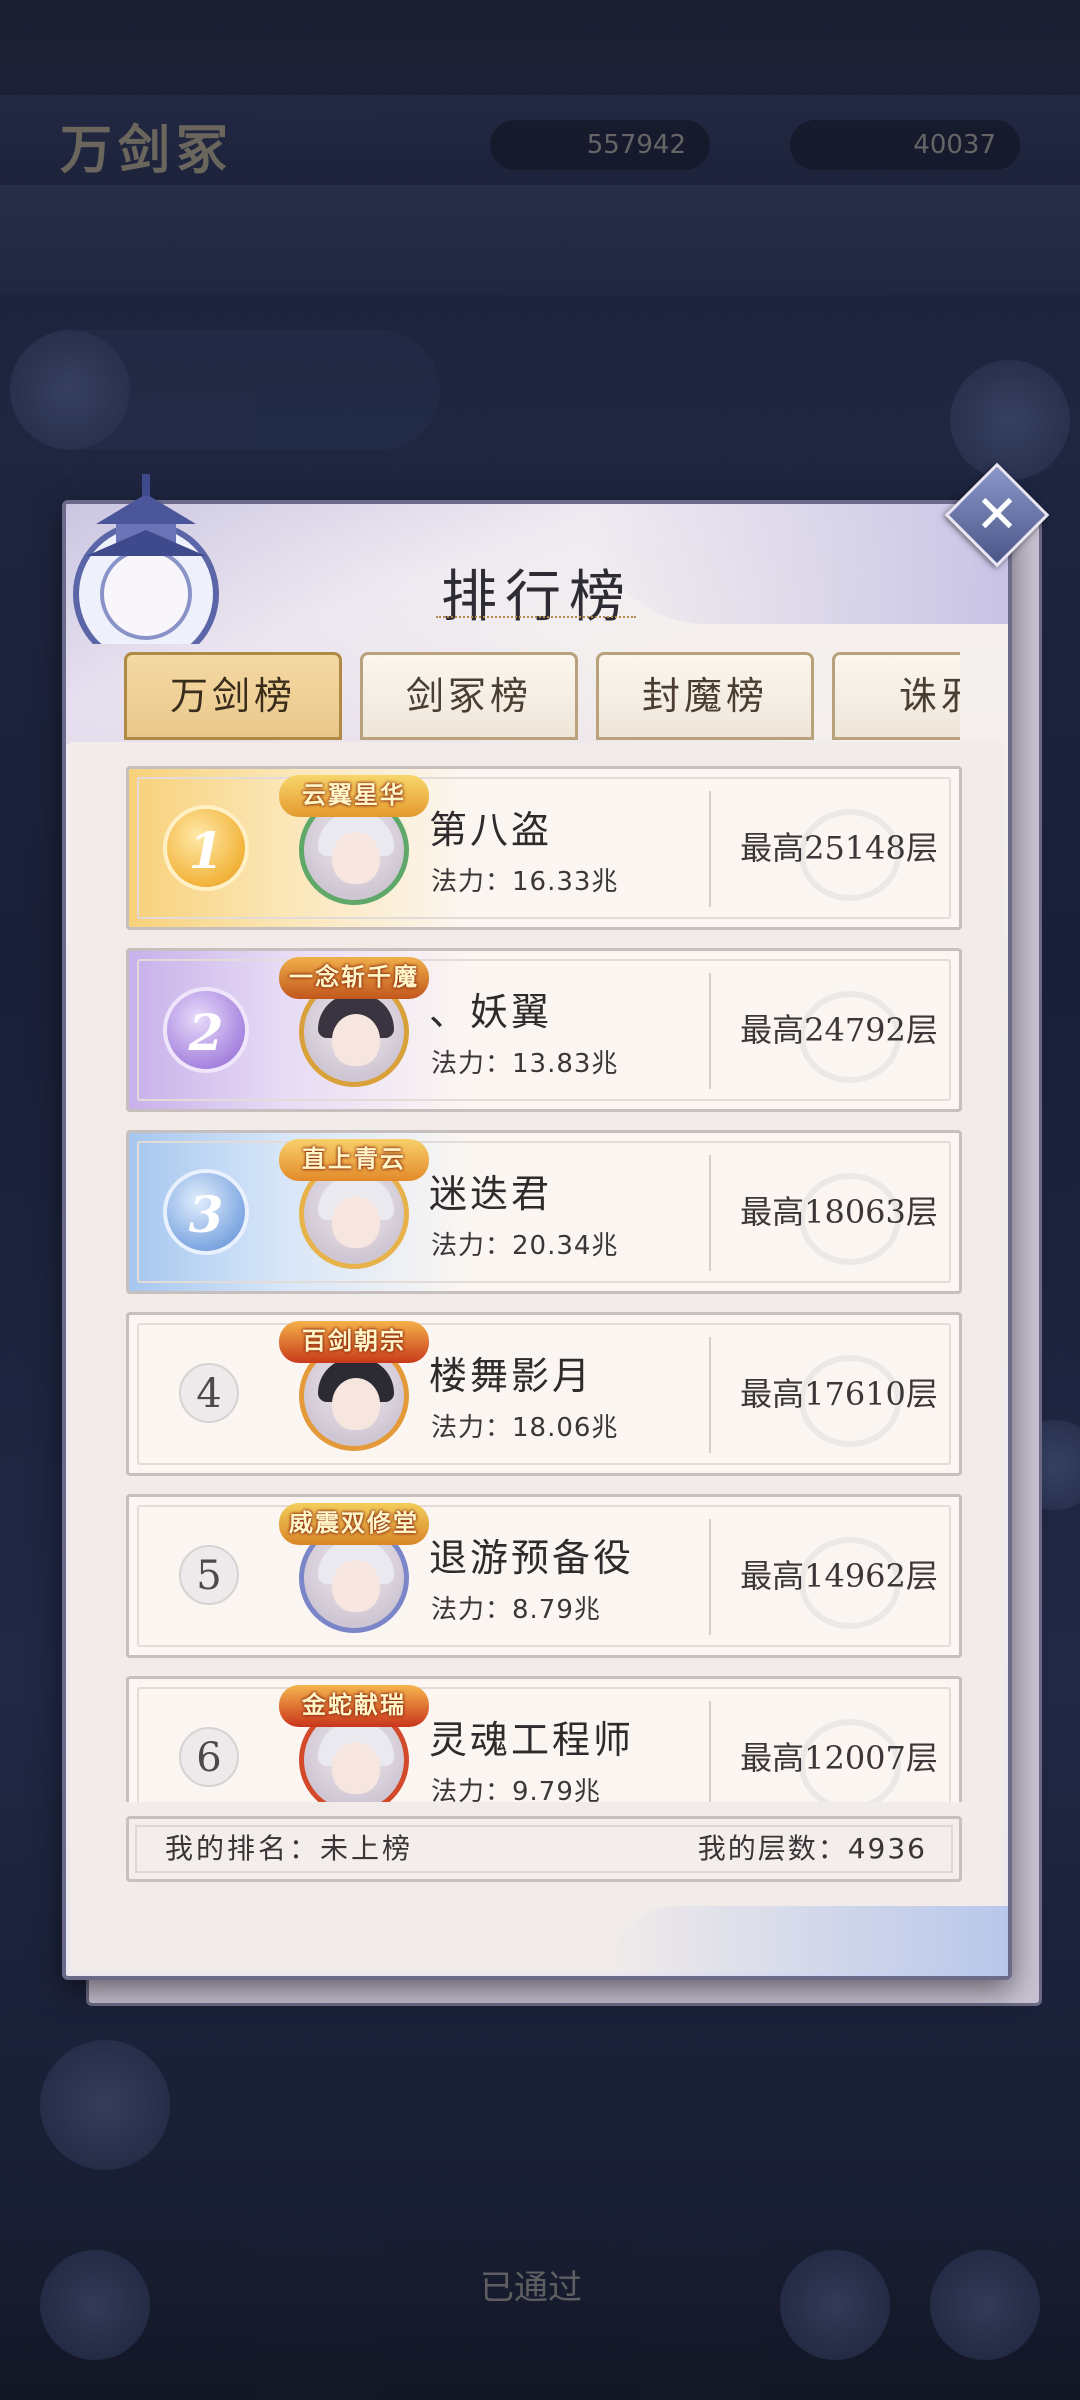 The height and width of the screenshot is (2400, 1080). Describe the element at coordinates (147, 150) in the screenshot. I see `background-title: 万剑冢` at that location.